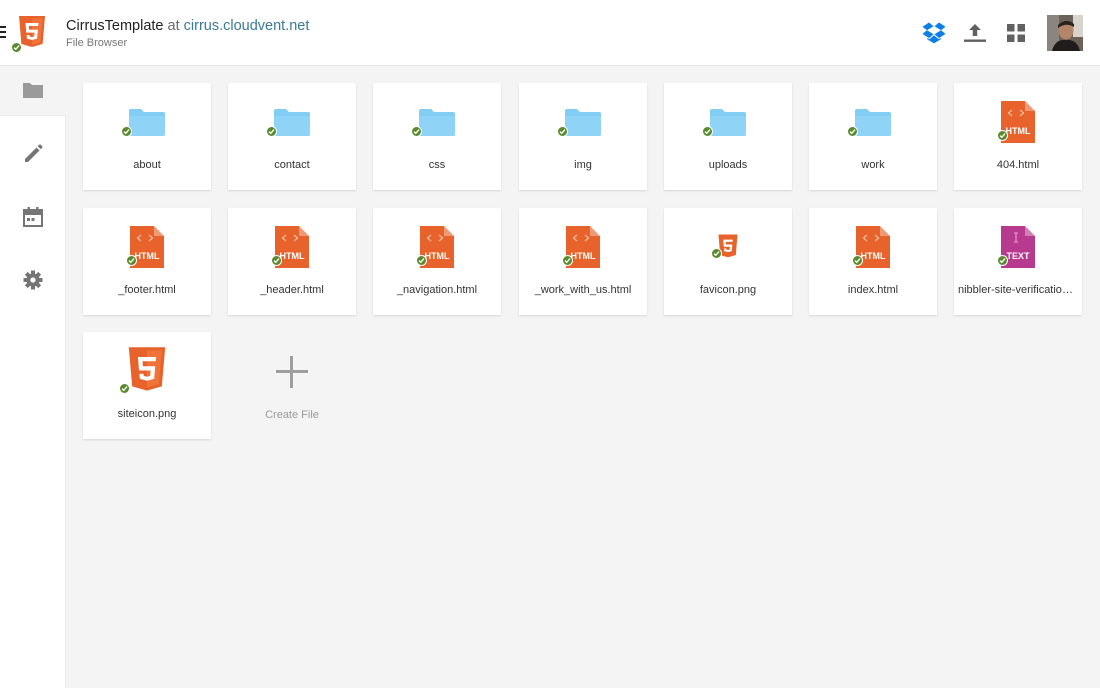 This screenshot has height=688, width=1100. Describe the element at coordinates (292, 415) in the screenshot. I see `create-file-label: Create File` at that location.